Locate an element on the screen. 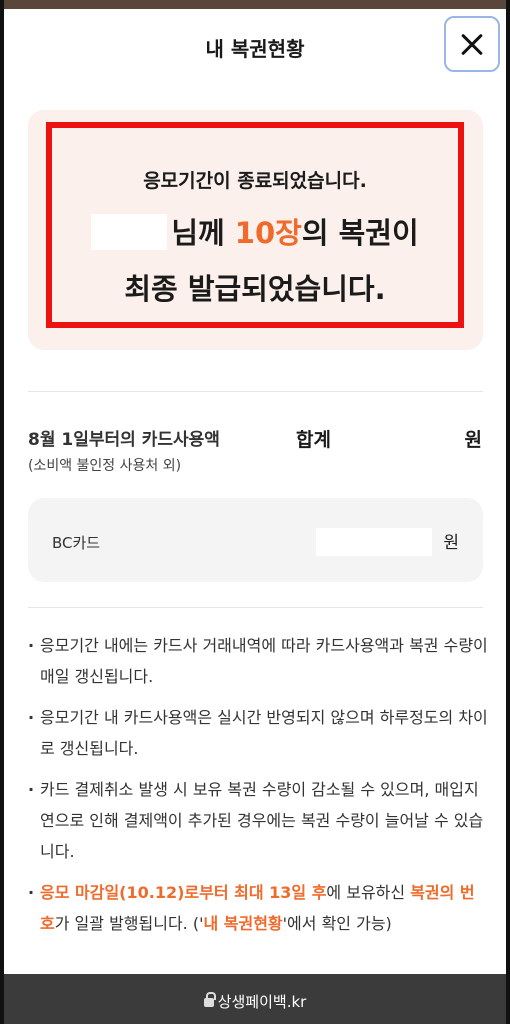 The width and height of the screenshot is (510, 1024). masked-card-amount is located at coordinates (374, 542).